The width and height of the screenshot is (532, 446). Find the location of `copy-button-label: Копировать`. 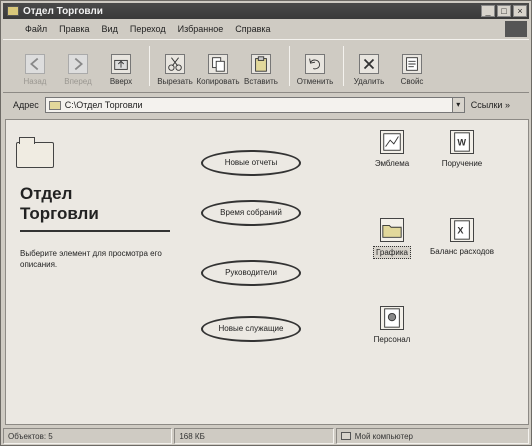

copy-button-label: Копировать is located at coordinates (218, 81).